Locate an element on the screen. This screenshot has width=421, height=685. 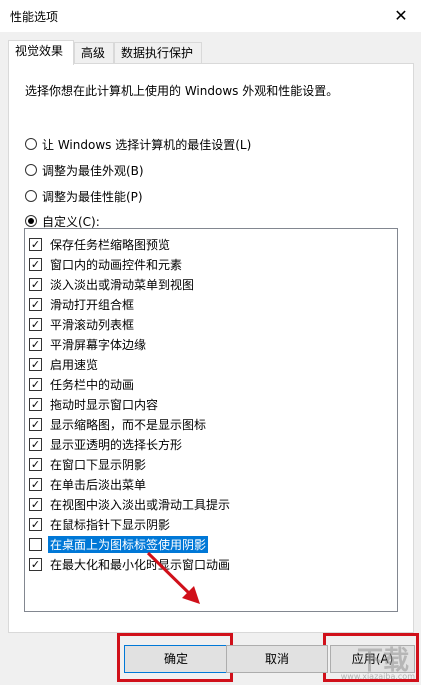
checkbox-unchecked is located at coordinates (35, 544).